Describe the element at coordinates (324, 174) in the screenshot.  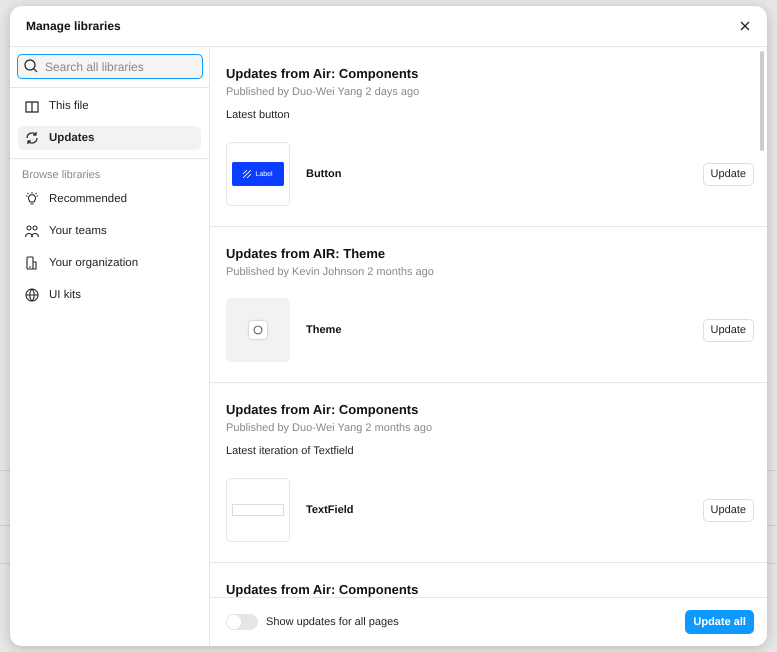
I see `component-name: Button` at that location.